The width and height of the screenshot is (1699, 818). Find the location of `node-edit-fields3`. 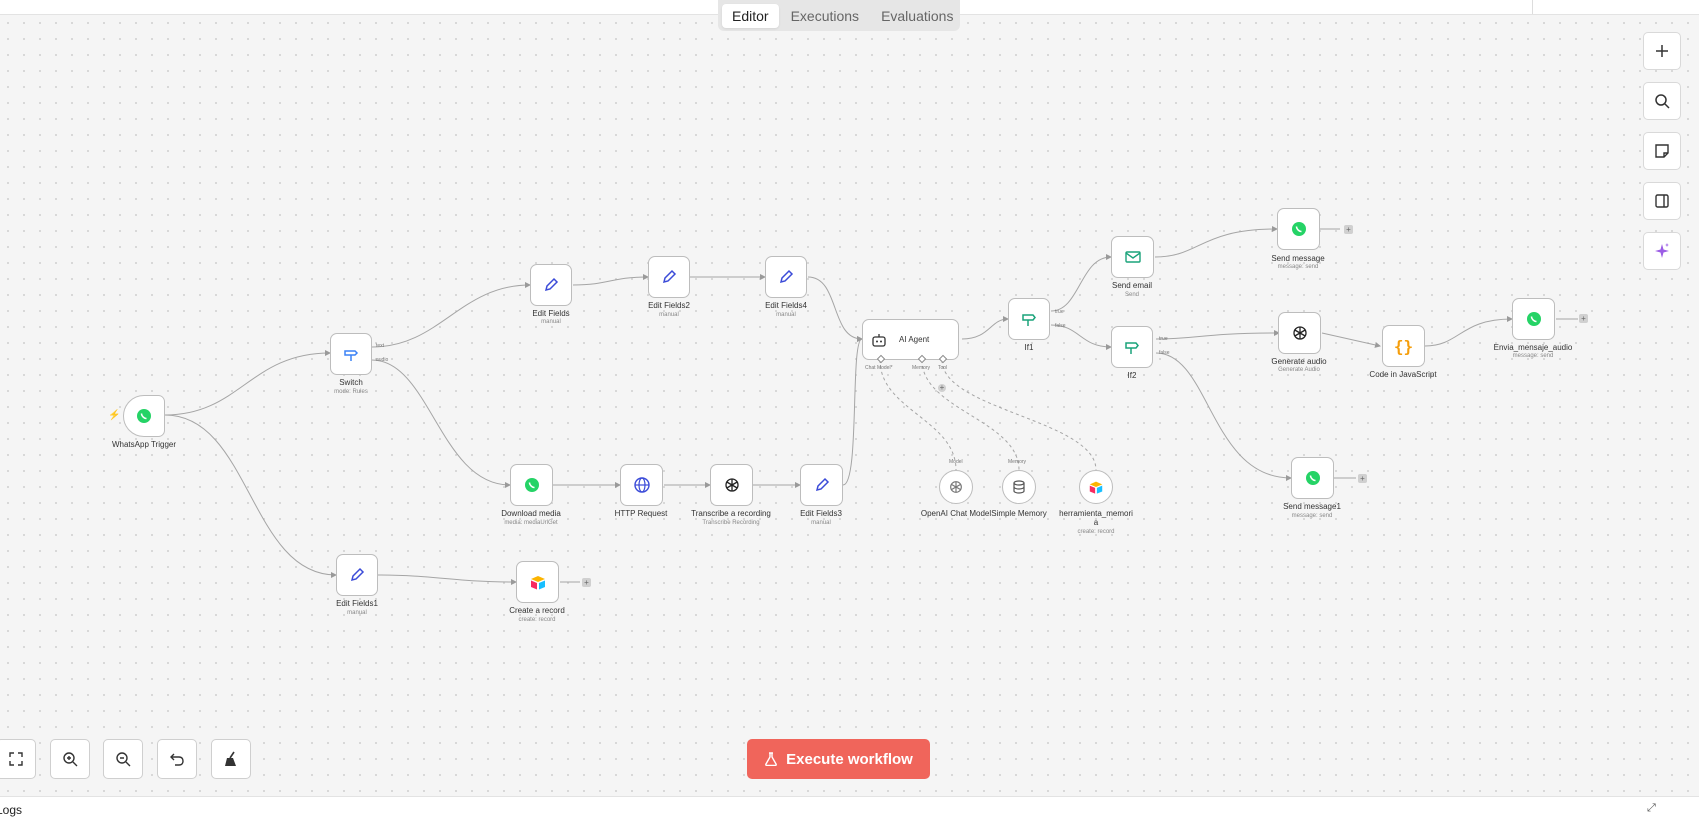

node-edit-fields3 is located at coordinates (821, 485).